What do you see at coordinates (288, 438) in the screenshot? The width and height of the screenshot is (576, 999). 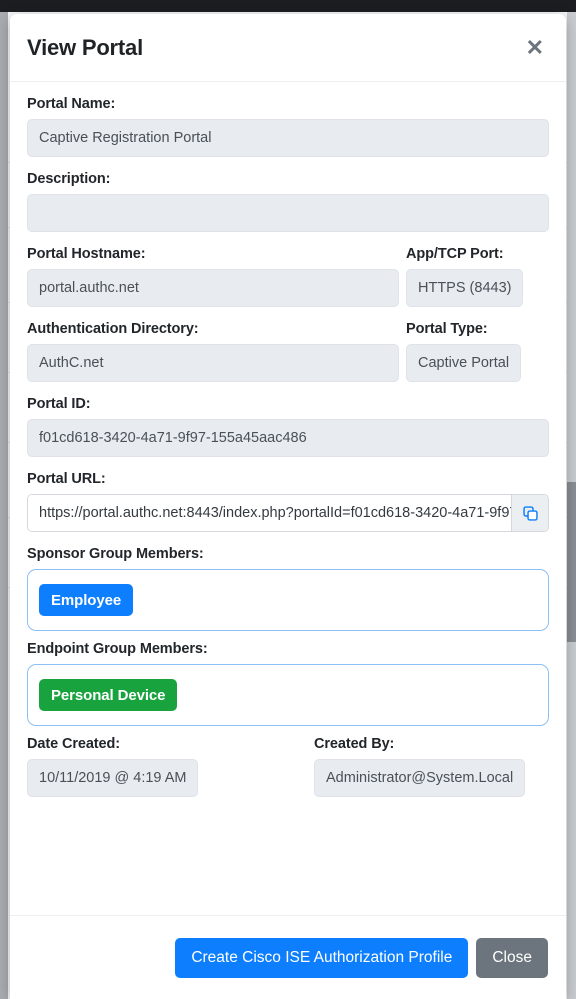 I see `portal-id-field: f01cd618-3420-4a71-9f97-155a45aac486` at bounding box center [288, 438].